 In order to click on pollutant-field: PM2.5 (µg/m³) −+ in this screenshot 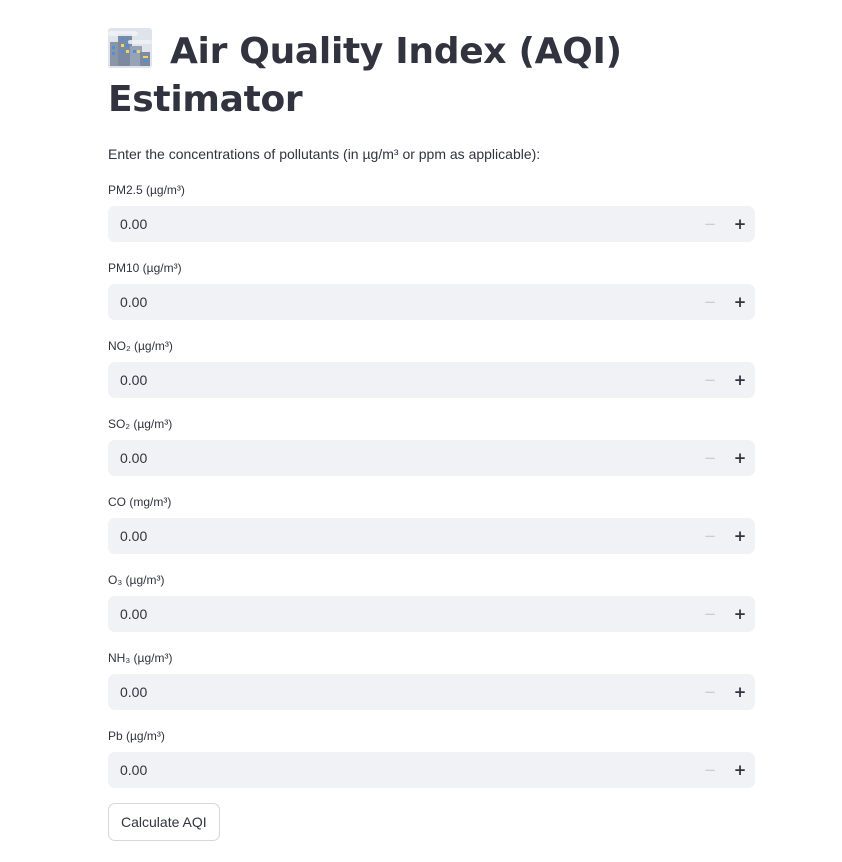, I will do `click(431, 212)`.